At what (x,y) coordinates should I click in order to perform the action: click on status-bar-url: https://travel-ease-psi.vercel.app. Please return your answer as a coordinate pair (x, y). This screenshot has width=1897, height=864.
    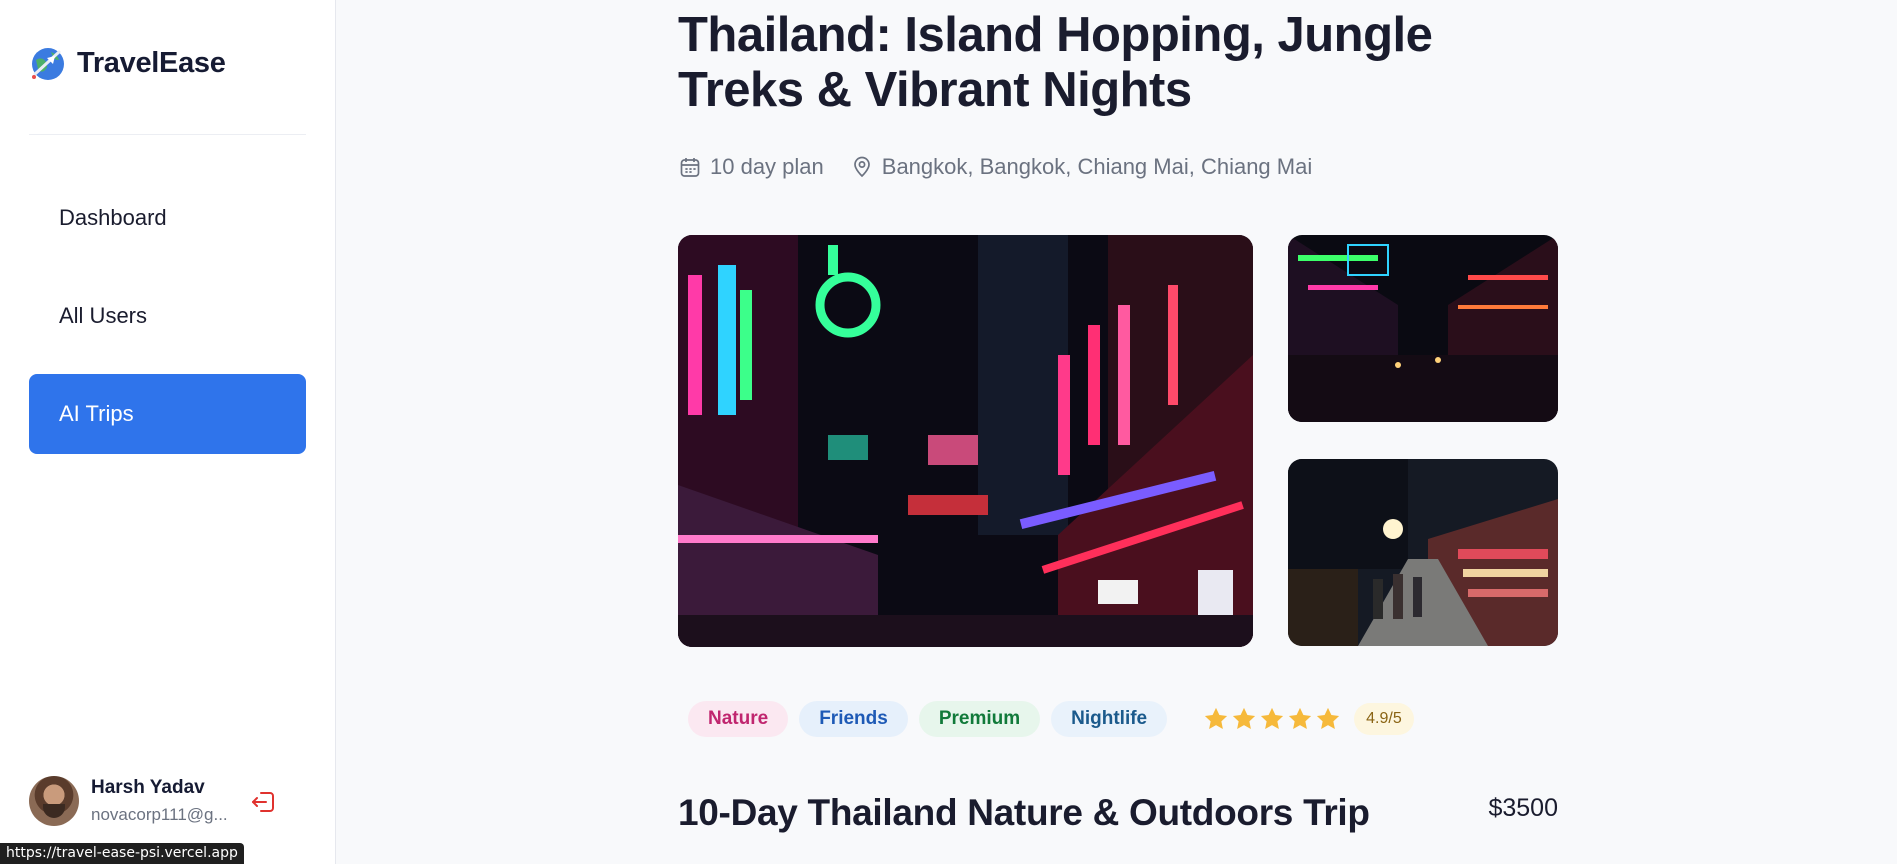
    Looking at the image, I should click on (122, 853).